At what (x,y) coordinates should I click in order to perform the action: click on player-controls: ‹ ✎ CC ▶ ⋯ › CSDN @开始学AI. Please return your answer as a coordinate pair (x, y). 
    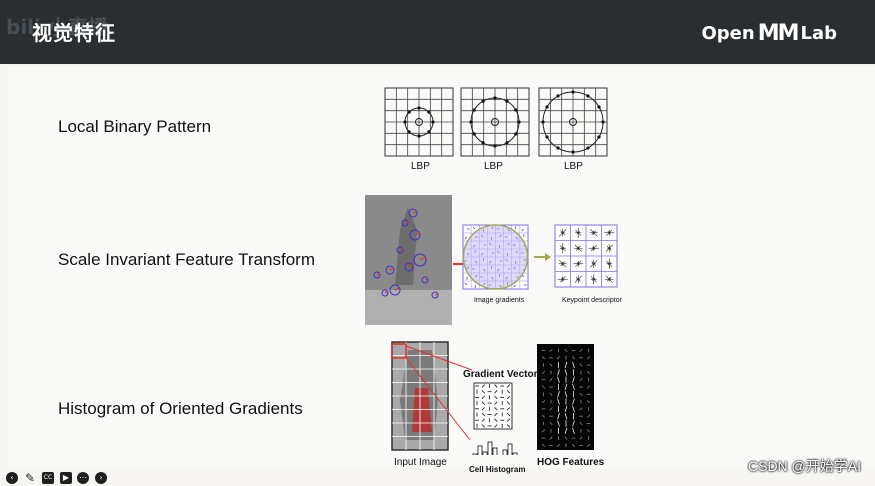
    Looking at the image, I should click on (437, 472).